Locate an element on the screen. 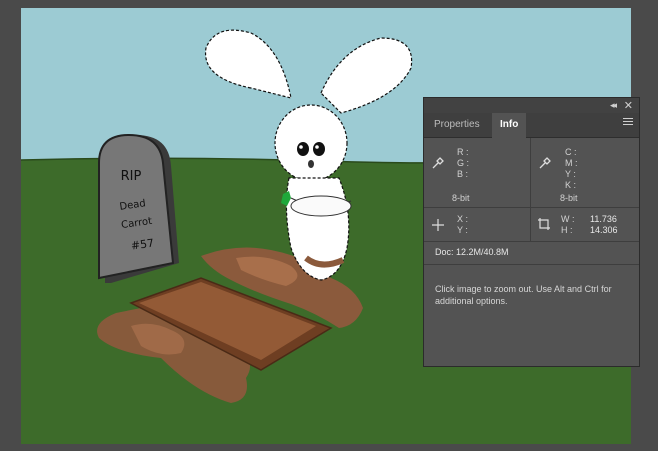 The image size is (658, 451). r-label: R : is located at coordinates (463, 152).